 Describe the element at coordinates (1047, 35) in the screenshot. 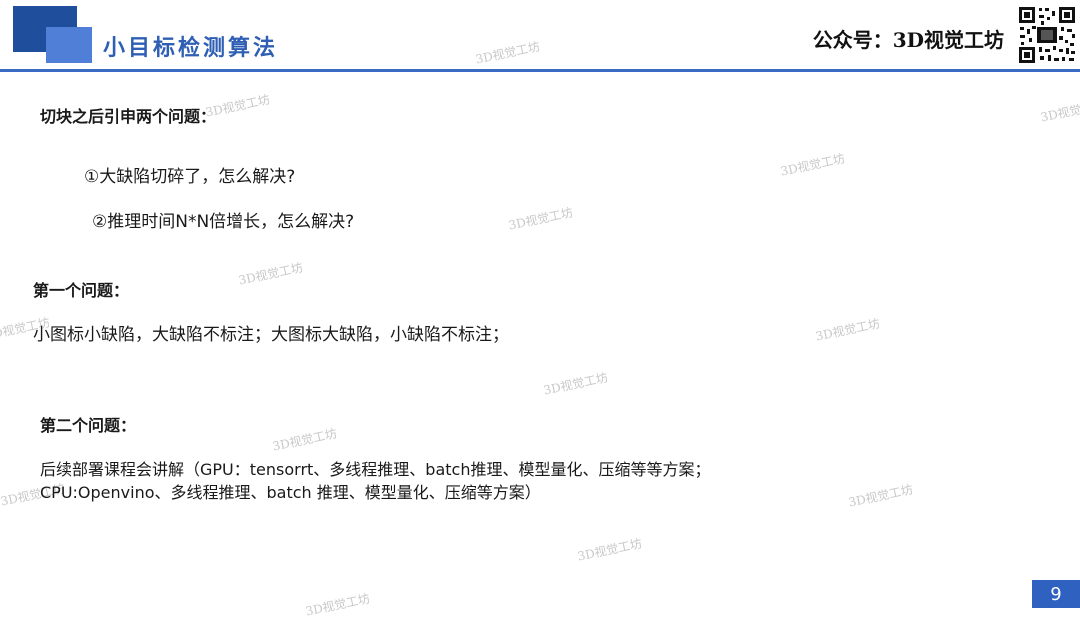

I see `qr-code-icon` at that location.